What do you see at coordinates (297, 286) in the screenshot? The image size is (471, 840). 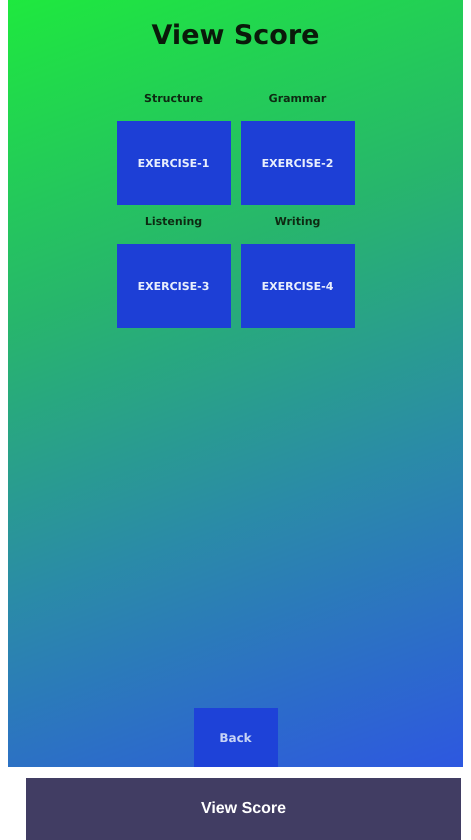 I see `exercise-button: EXERCISE-4` at bounding box center [297, 286].